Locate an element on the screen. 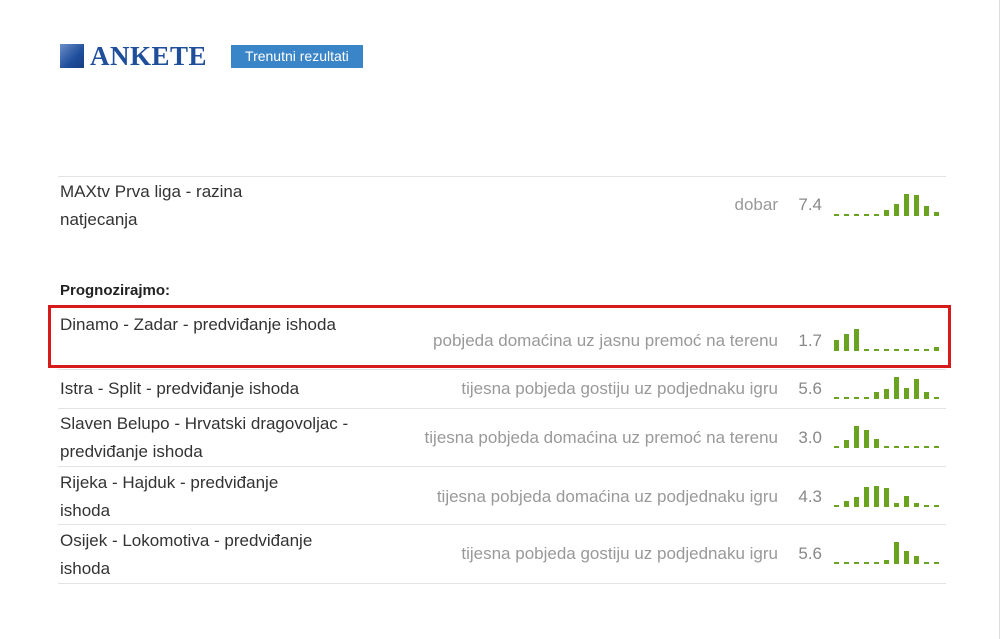 This screenshot has width=1000, height=639. poll-answer: dobar is located at coordinates (756, 204).